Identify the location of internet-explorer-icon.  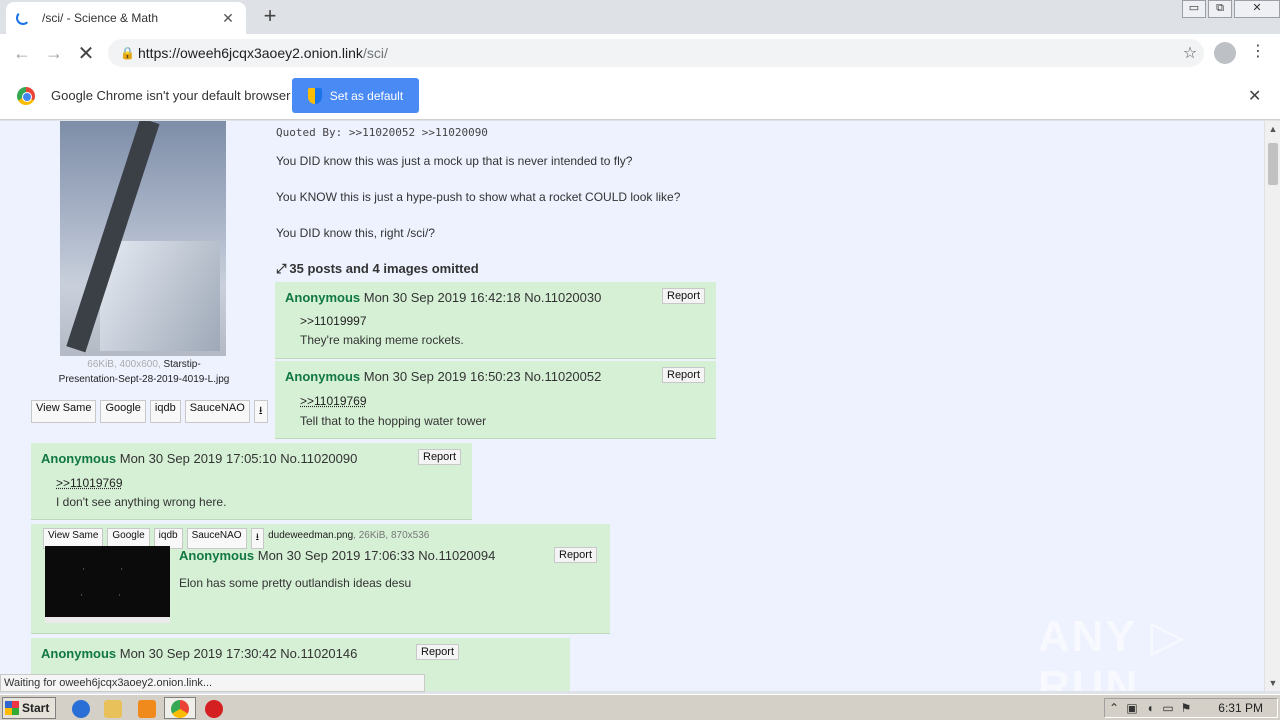
(81, 709).